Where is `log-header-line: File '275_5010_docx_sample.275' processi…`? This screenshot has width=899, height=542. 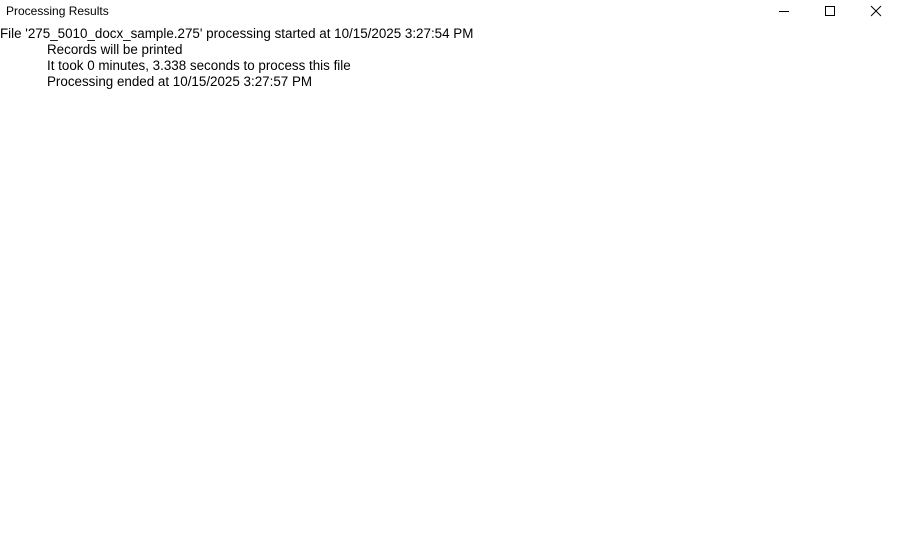 log-header-line: File '275_5010_docx_sample.275' processi… is located at coordinates (237, 33).